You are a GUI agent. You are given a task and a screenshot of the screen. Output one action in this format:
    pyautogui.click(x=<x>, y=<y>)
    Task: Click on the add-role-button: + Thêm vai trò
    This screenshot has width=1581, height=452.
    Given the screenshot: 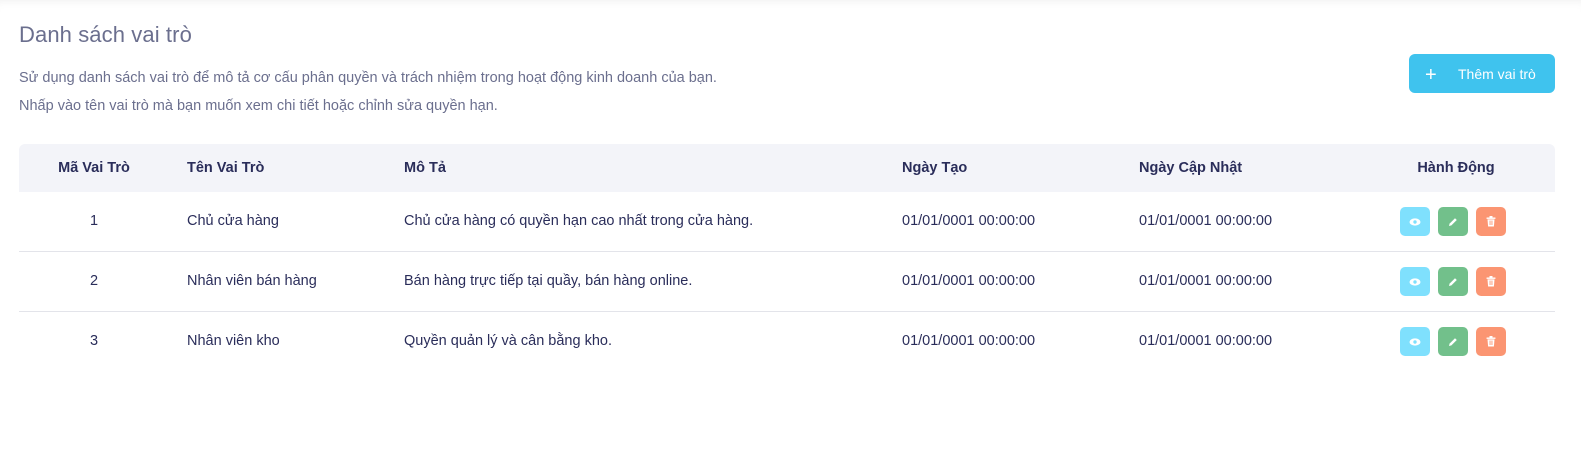 What is the action you would take?
    pyautogui.click(x=1482, y=73)
    